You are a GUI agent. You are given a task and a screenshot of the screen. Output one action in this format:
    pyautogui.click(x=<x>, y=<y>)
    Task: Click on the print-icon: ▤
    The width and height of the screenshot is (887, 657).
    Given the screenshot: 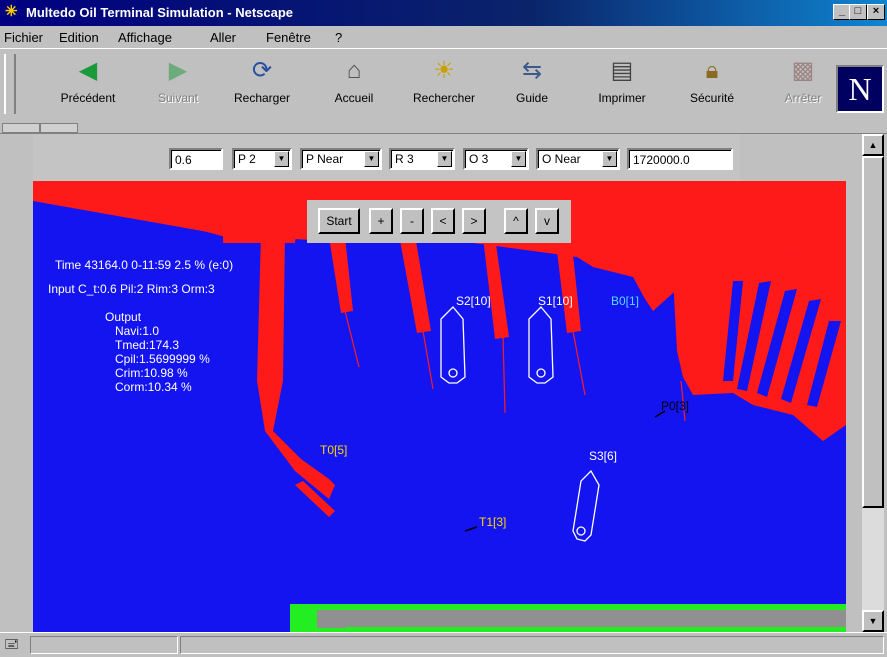 What is the action you would take?
    pyautogui.click(x=622, y=70)
    